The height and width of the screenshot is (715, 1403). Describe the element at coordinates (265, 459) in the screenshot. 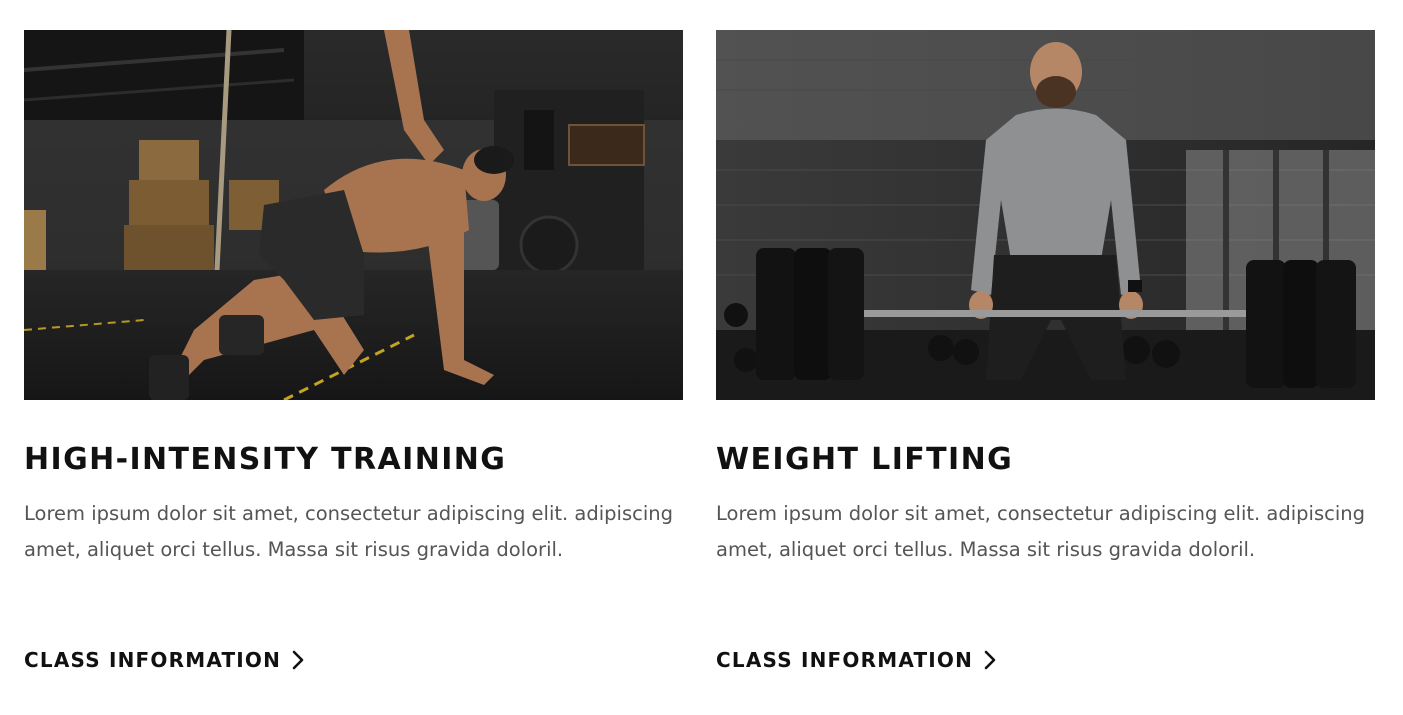

I see `class-title: HIGH-INTENSITY TRAINING` at that location.